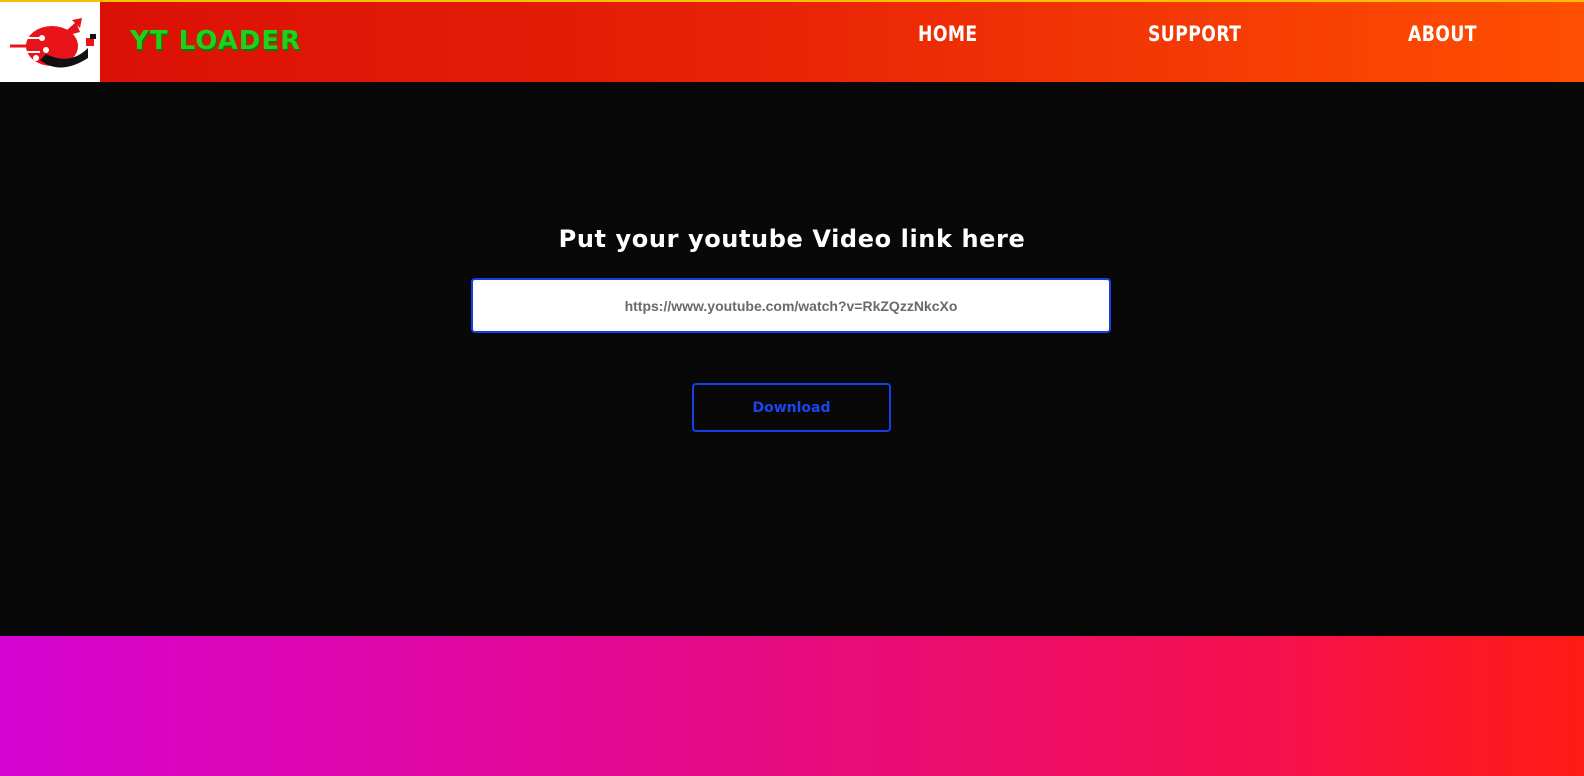 This screenshot has height=776, width=1584. I want to click on download-button: Download, so click(791, 407).